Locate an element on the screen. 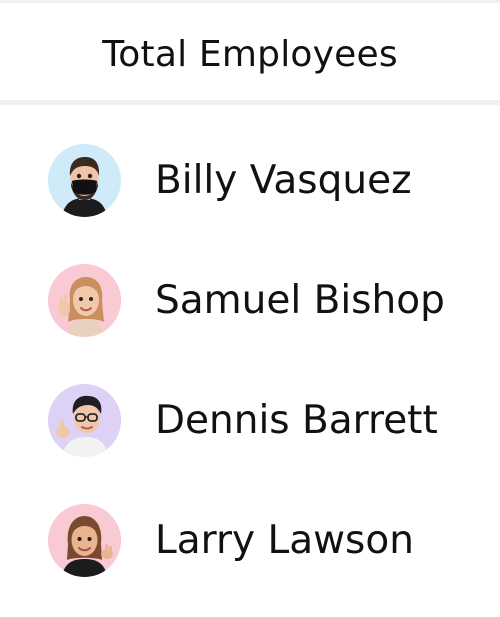  employee-name: Samuel Bishop is located at coordinates (300, 300).